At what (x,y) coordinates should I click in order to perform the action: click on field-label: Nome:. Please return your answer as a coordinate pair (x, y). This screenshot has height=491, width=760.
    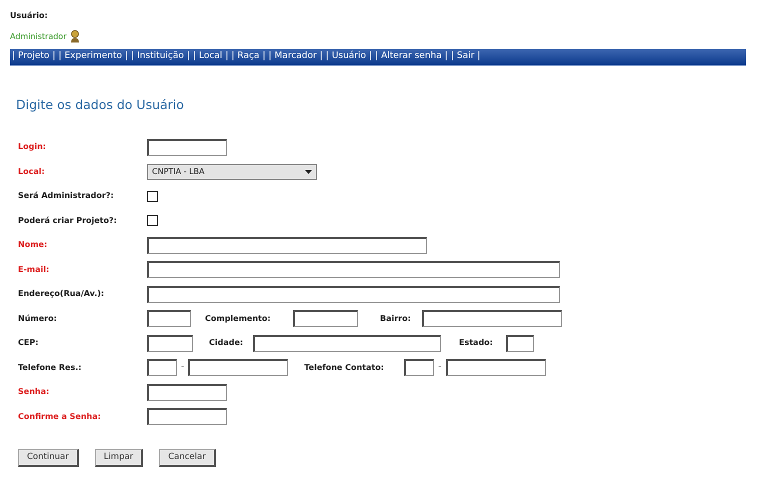
    Looking at the image, I should click on (33, 245).